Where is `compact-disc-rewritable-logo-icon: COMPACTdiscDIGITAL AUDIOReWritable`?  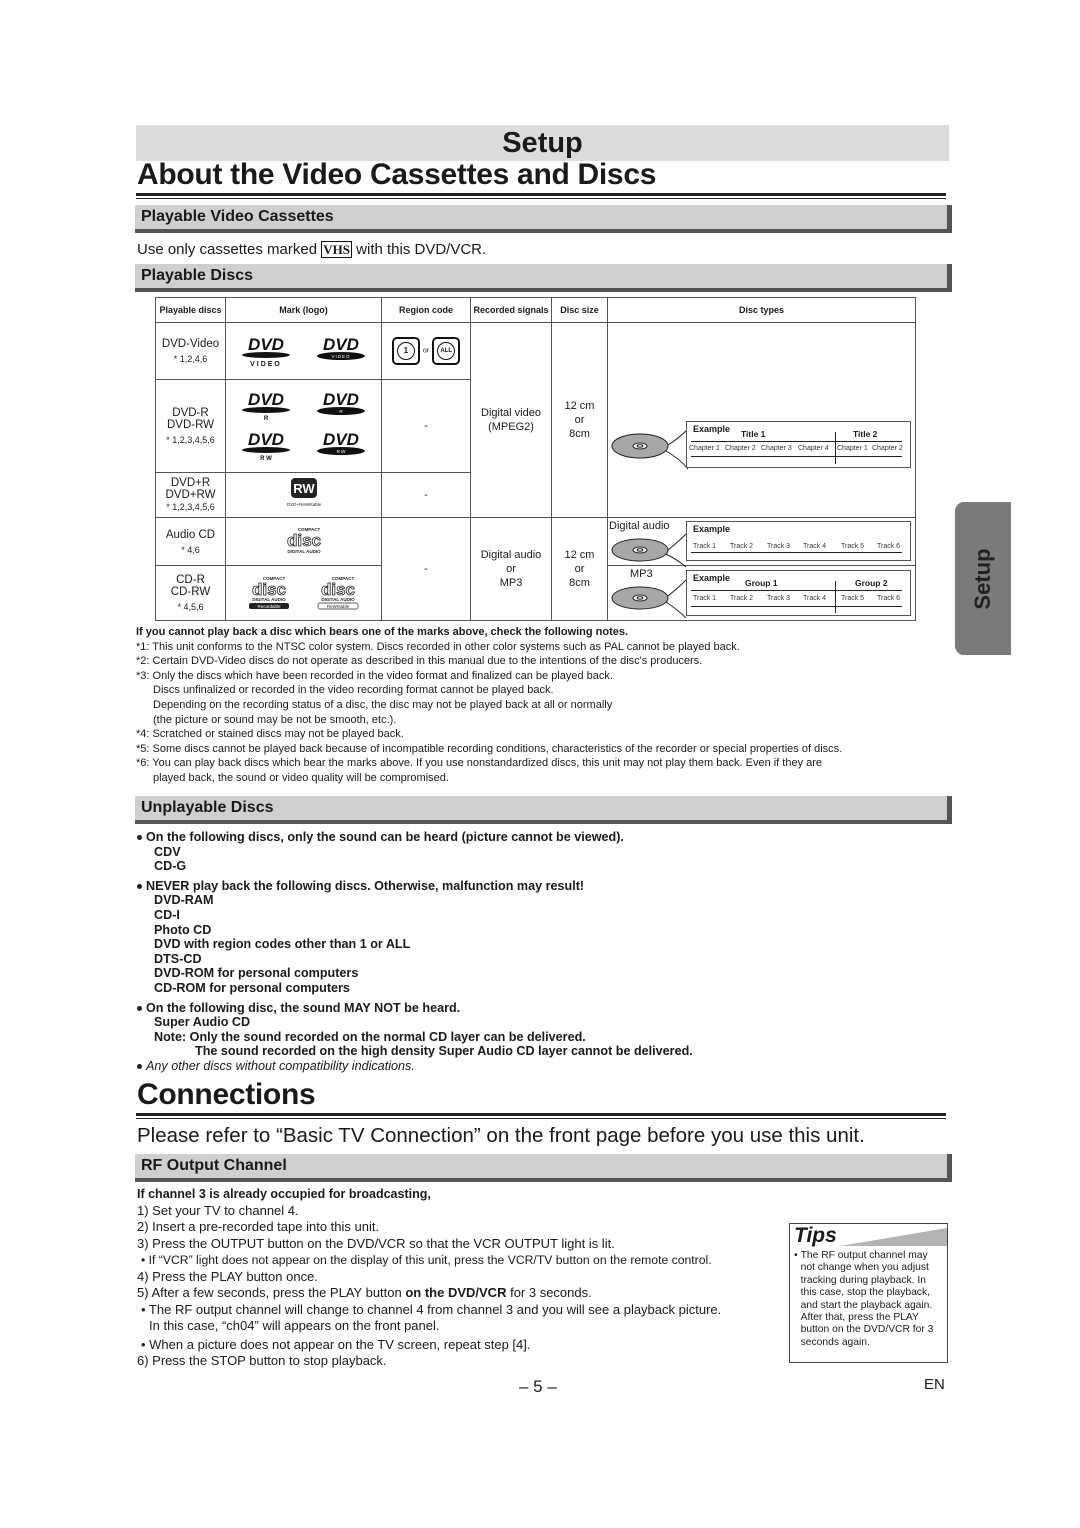
compact-disc-rewritable-logo-icon: COMPACTdiscDIGITAL AUDIOReWritable is located at coordinates (338, 592).